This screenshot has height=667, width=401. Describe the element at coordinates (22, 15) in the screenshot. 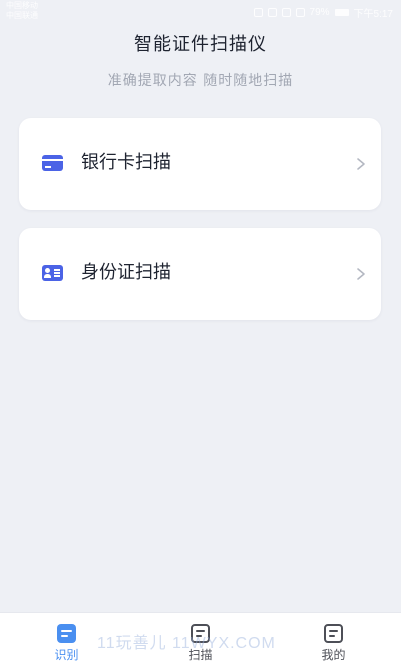

I see `carrier-line-2: 中国联通` at that location.